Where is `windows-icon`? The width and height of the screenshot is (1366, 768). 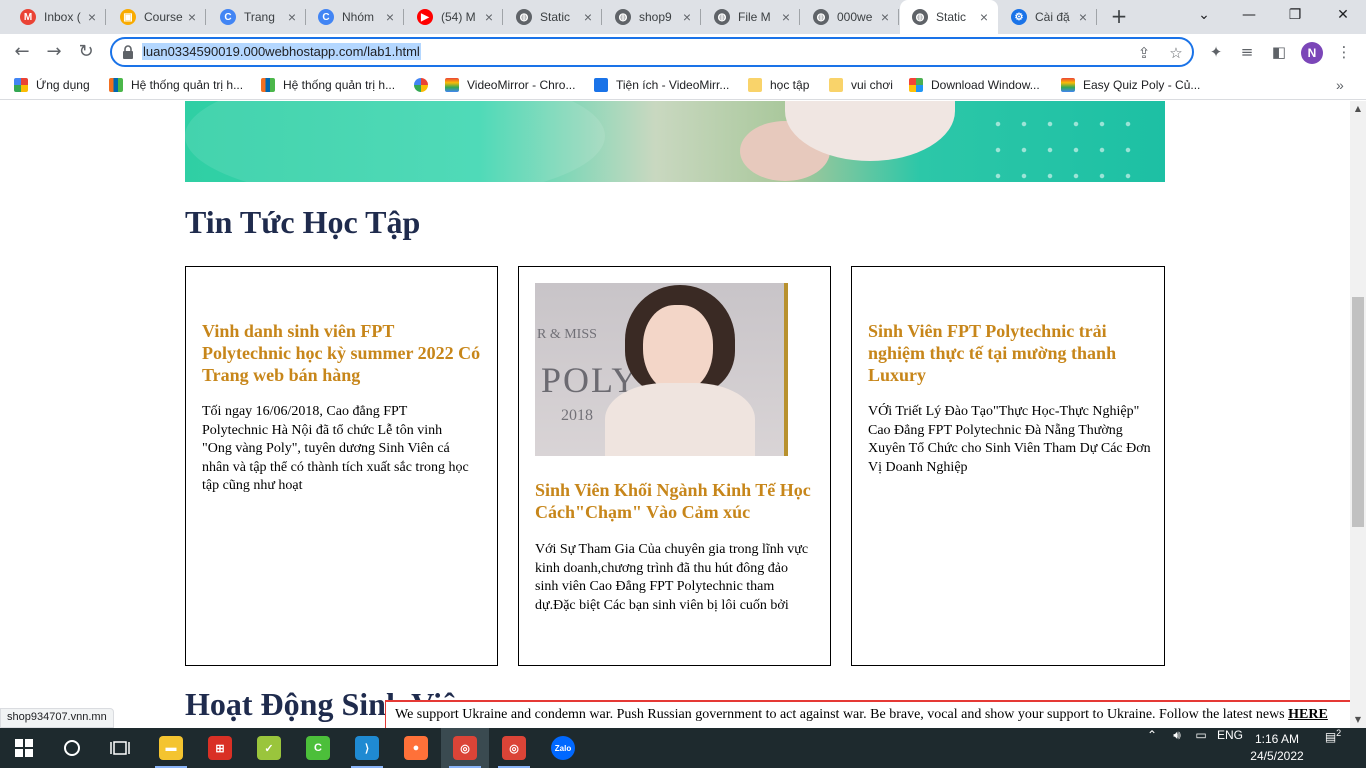 windows-icon is located at coordinates (916, 85).